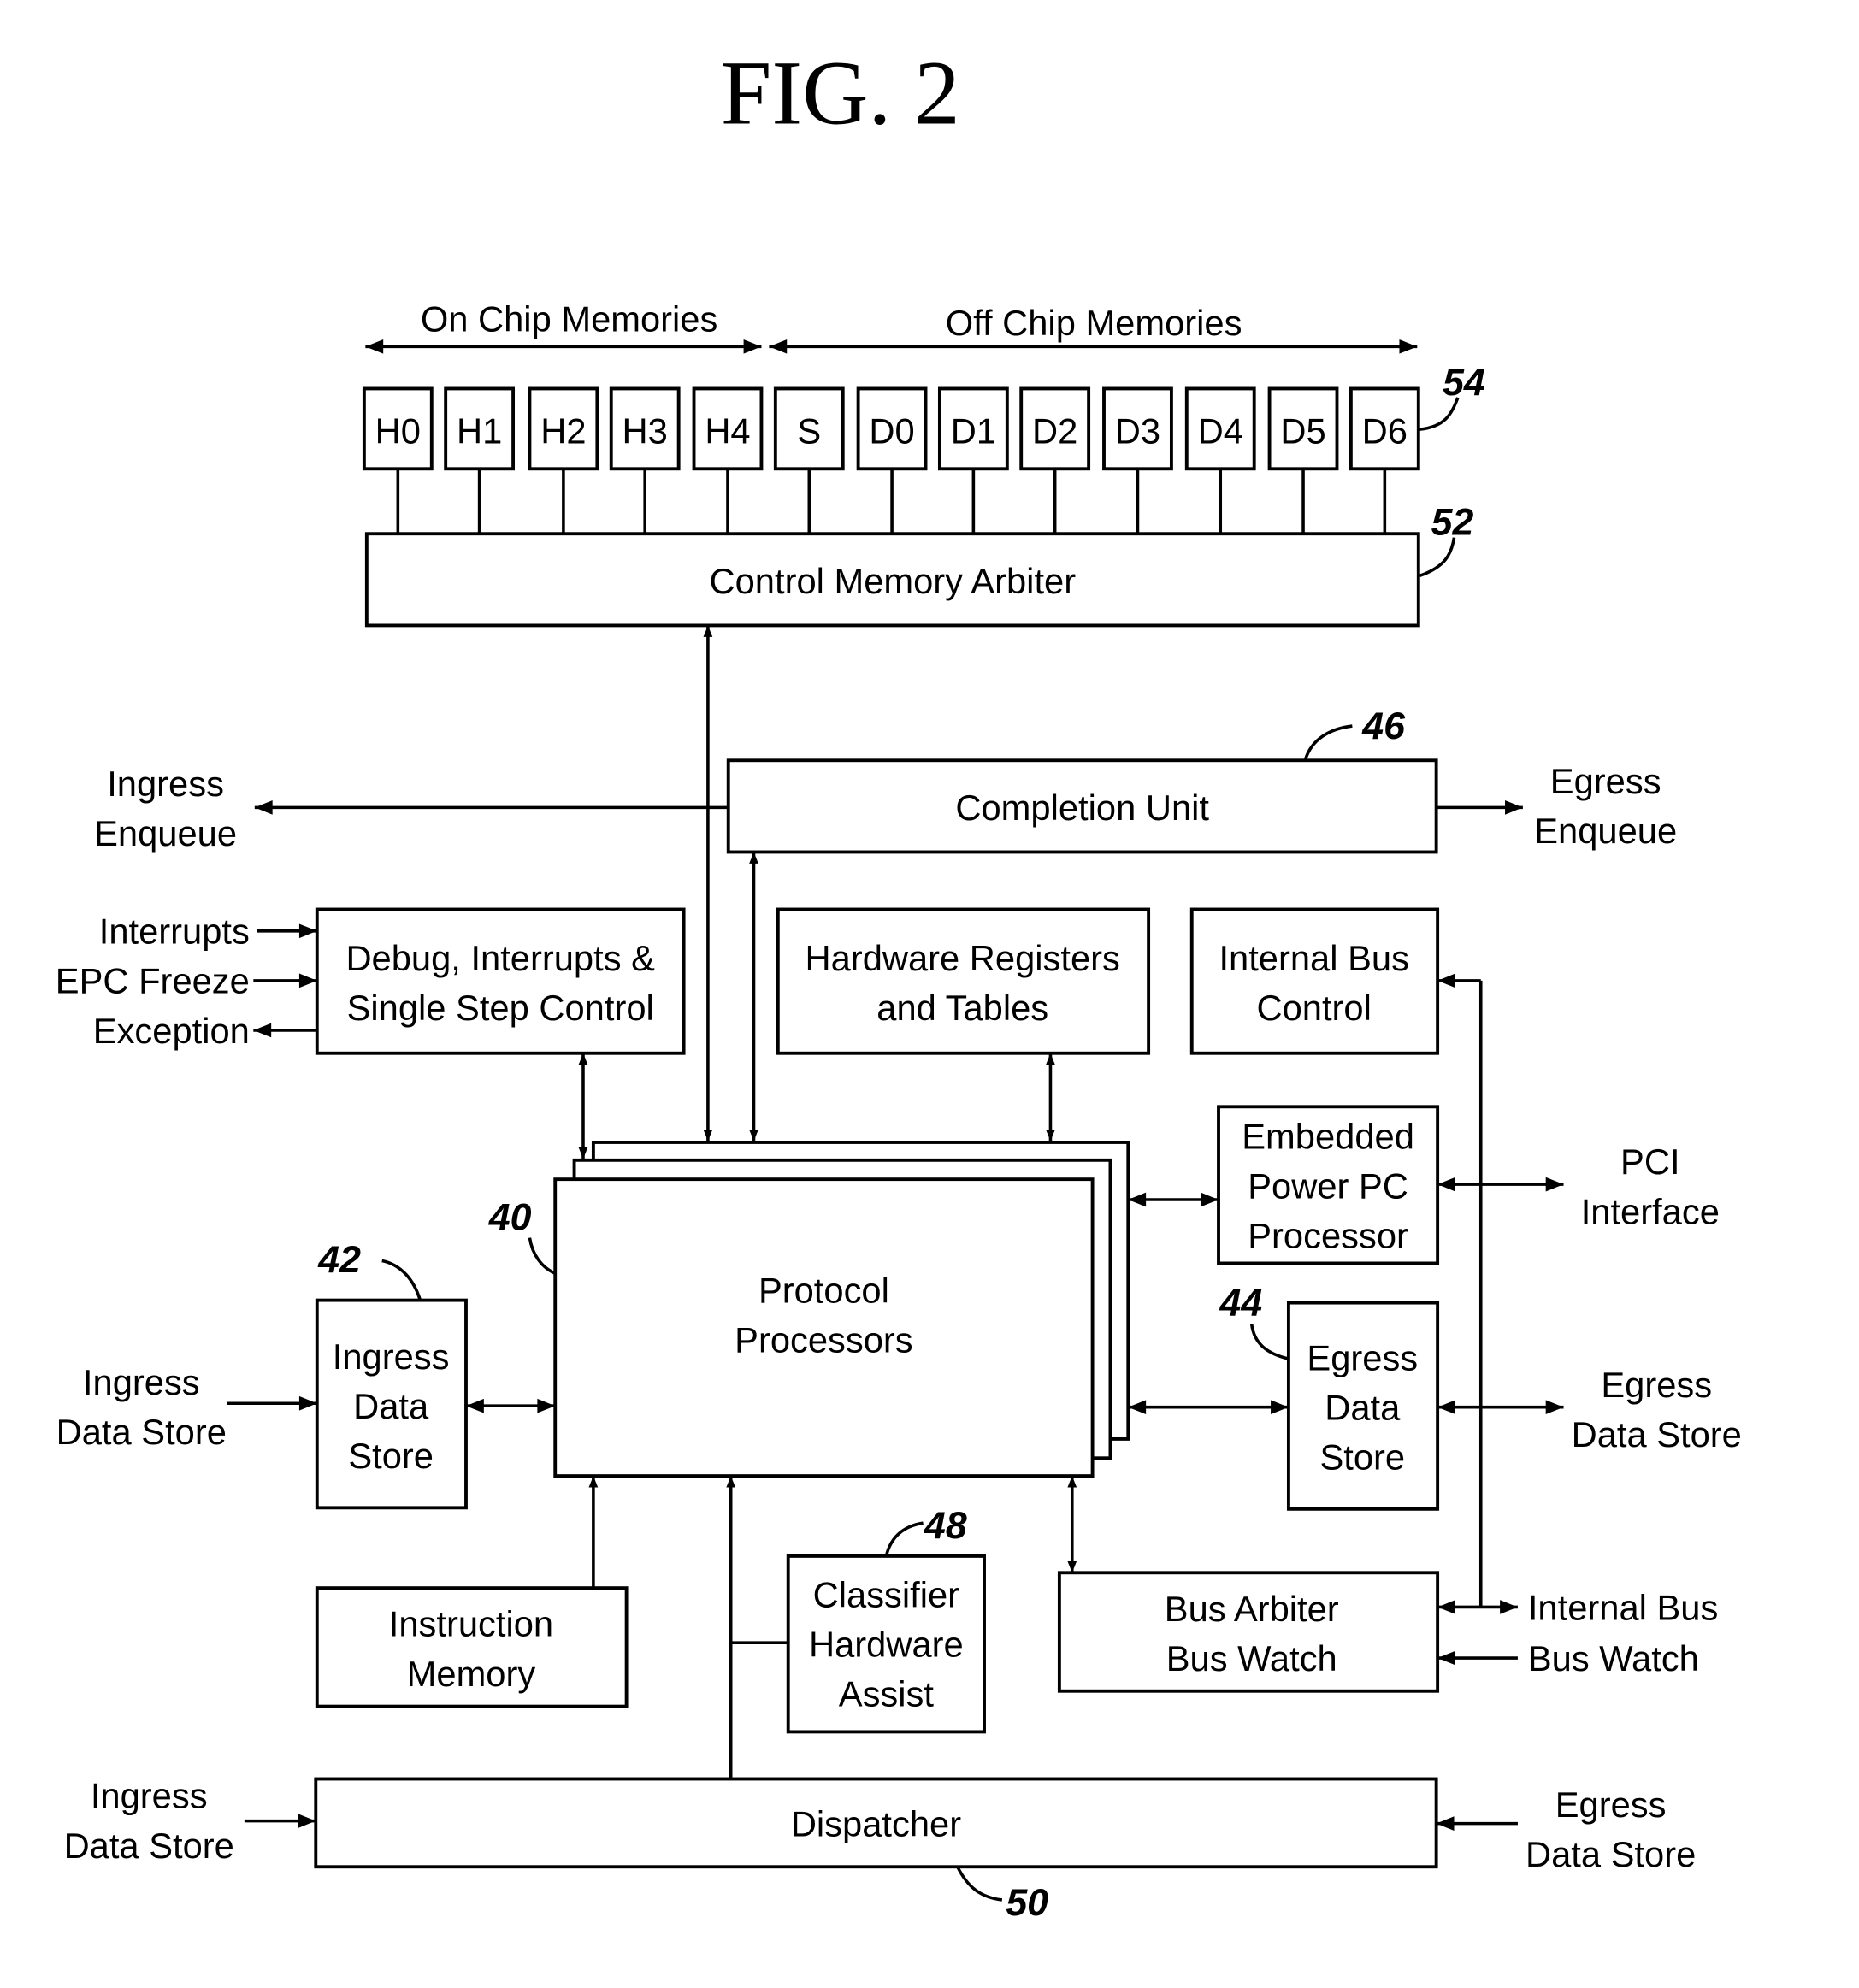 Image resolution: width=1859 pixels, height=1988 pixels. What do you see at coordinates (480, 430) in the screenshot?
I see `memory-label: H1` at bounding box center [480, 430].